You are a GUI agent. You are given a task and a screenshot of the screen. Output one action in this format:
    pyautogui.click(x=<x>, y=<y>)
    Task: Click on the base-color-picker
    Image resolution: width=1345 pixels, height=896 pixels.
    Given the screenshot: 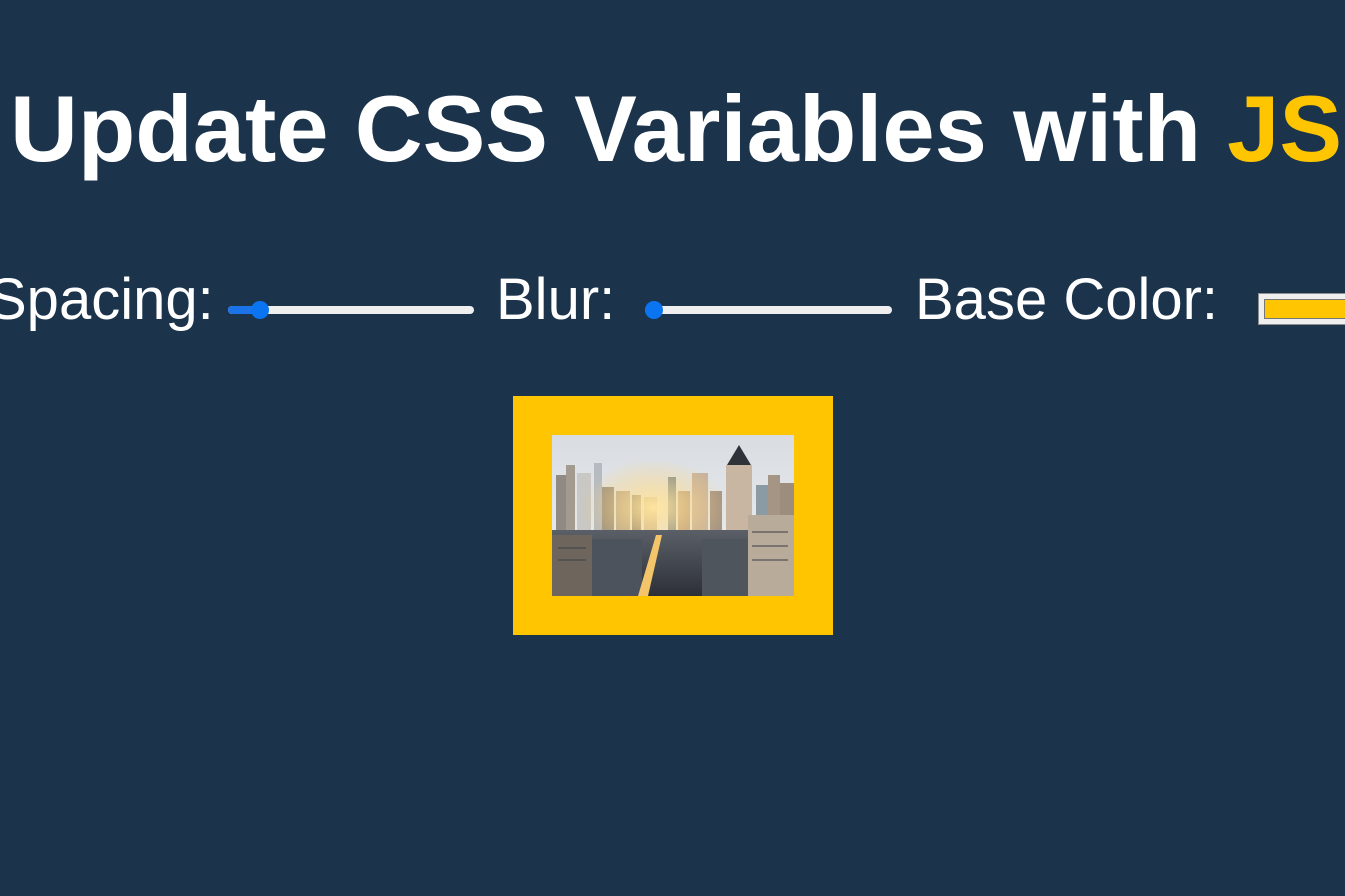 What is the action you would take?
    pyautogui.click(x=1301, y=309)
    